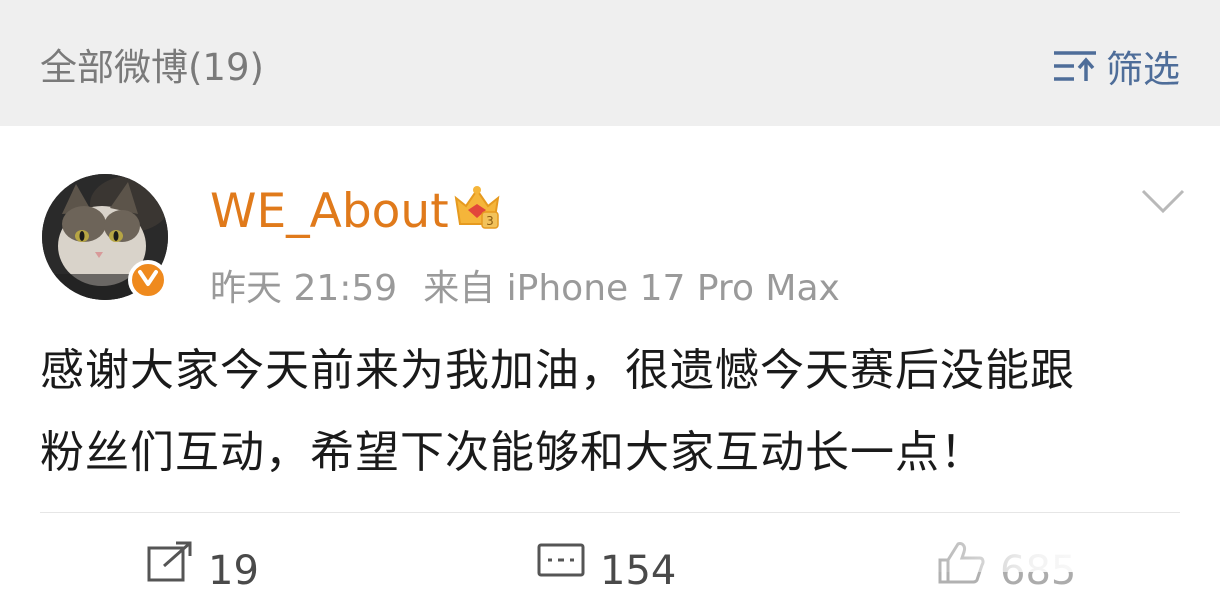 The width and height of the screenshot is (1220, 601). I want to click on filter-sort-icon, so click(1075, 66).